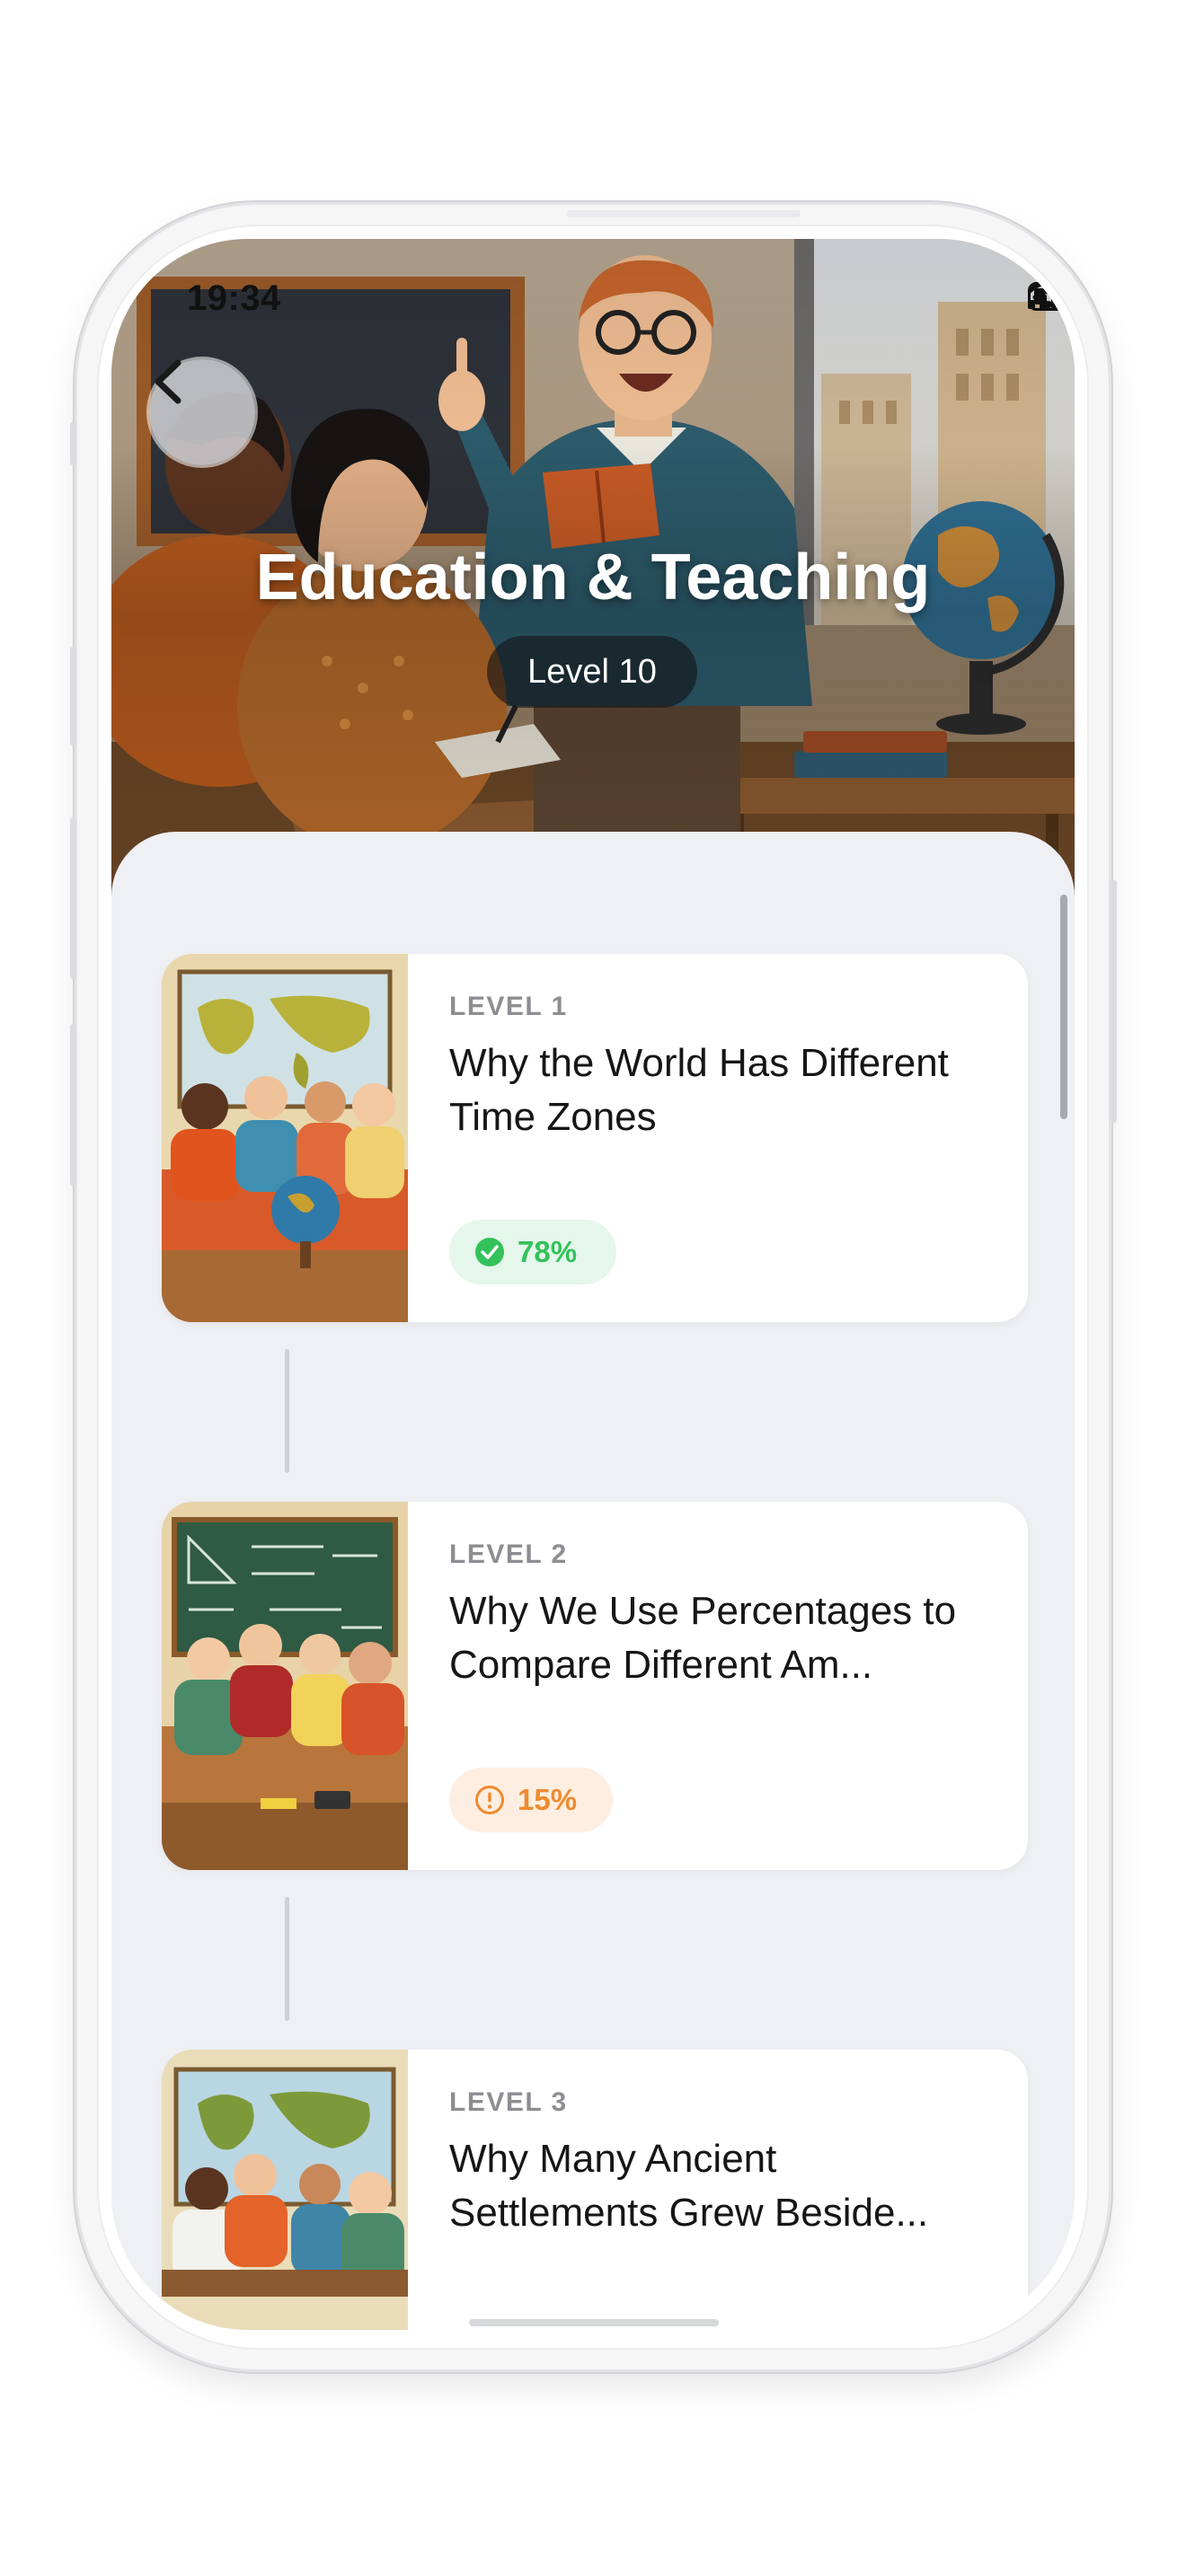 Image resolution: width=1186 pixels, height=2576 pixels. Describe the element at coordinates (489, 1800) in the screenshot. I see `alert-circle-icon` at that location.